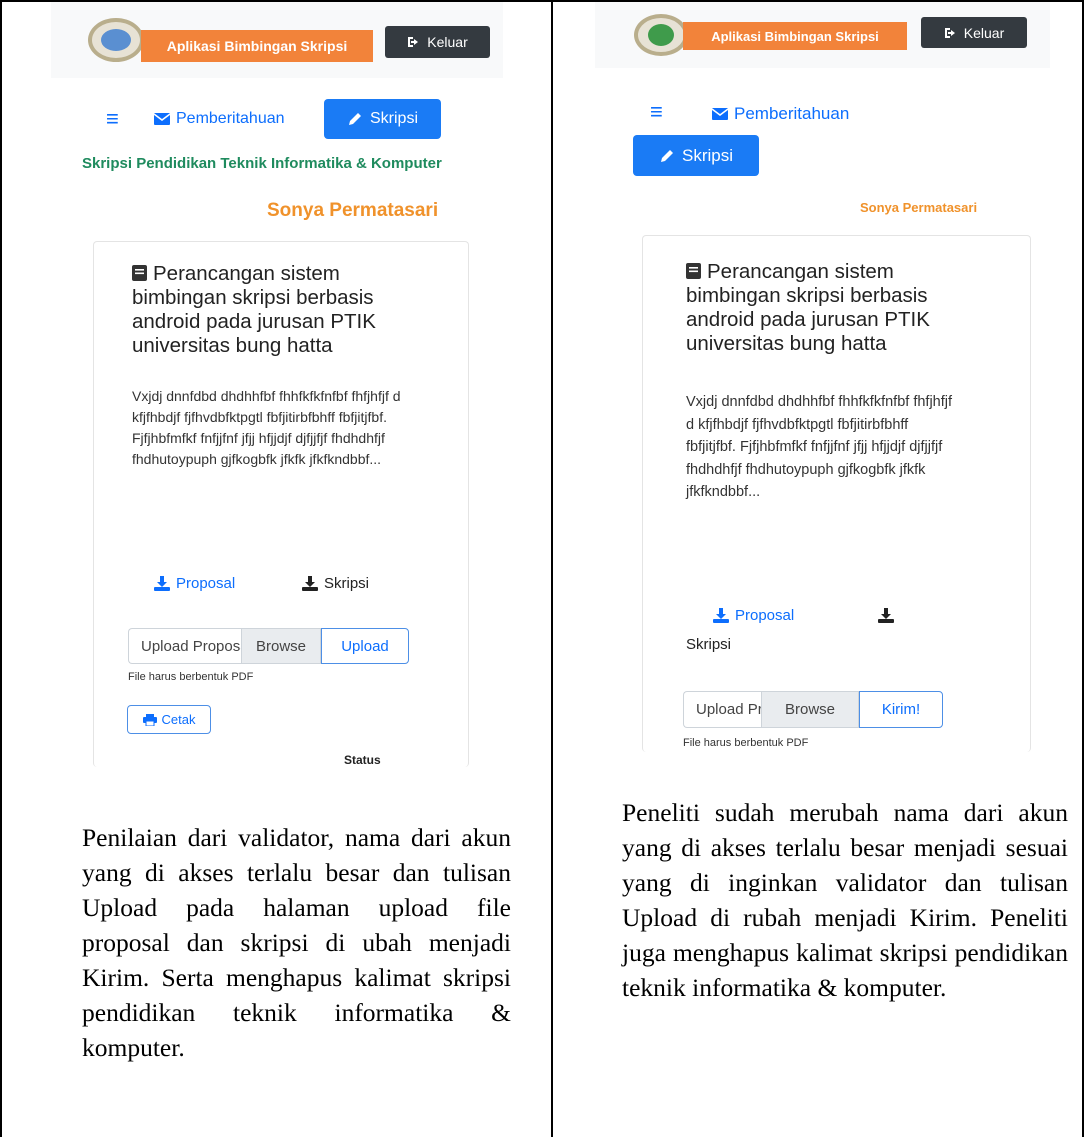 This screenshot has width=1084, height=1137. What do you see at coordinates (365, 646) in the screenshot?
I see `upload-button: Upload` at bounding box center [365, 646].